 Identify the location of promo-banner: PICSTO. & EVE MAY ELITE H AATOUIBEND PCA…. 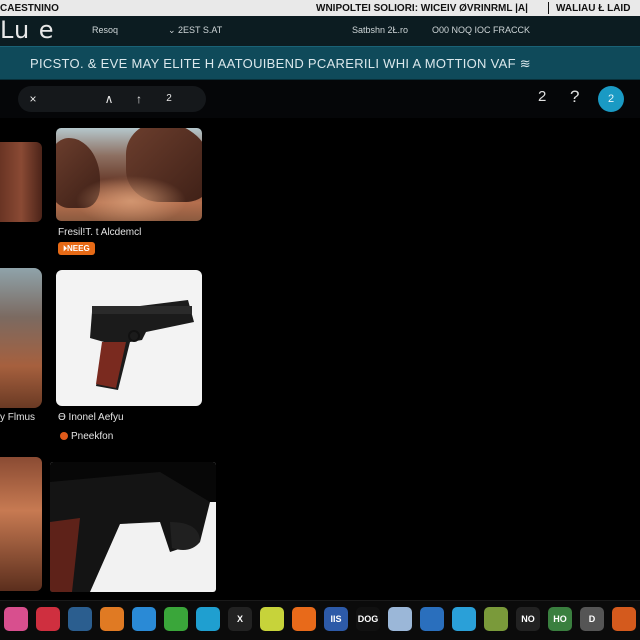
(320, 63).